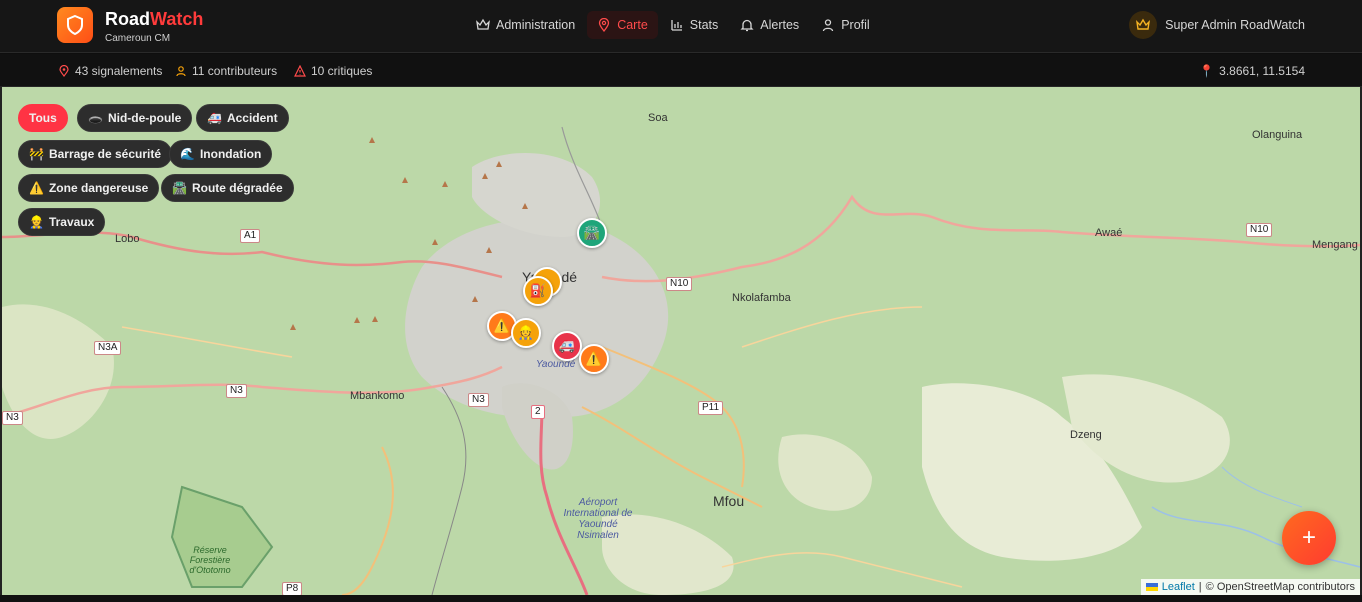 Image resolution: width=1362 pixels, height=602 pixels. I want to click on road-shield-n3: N3, so click(236, 391).